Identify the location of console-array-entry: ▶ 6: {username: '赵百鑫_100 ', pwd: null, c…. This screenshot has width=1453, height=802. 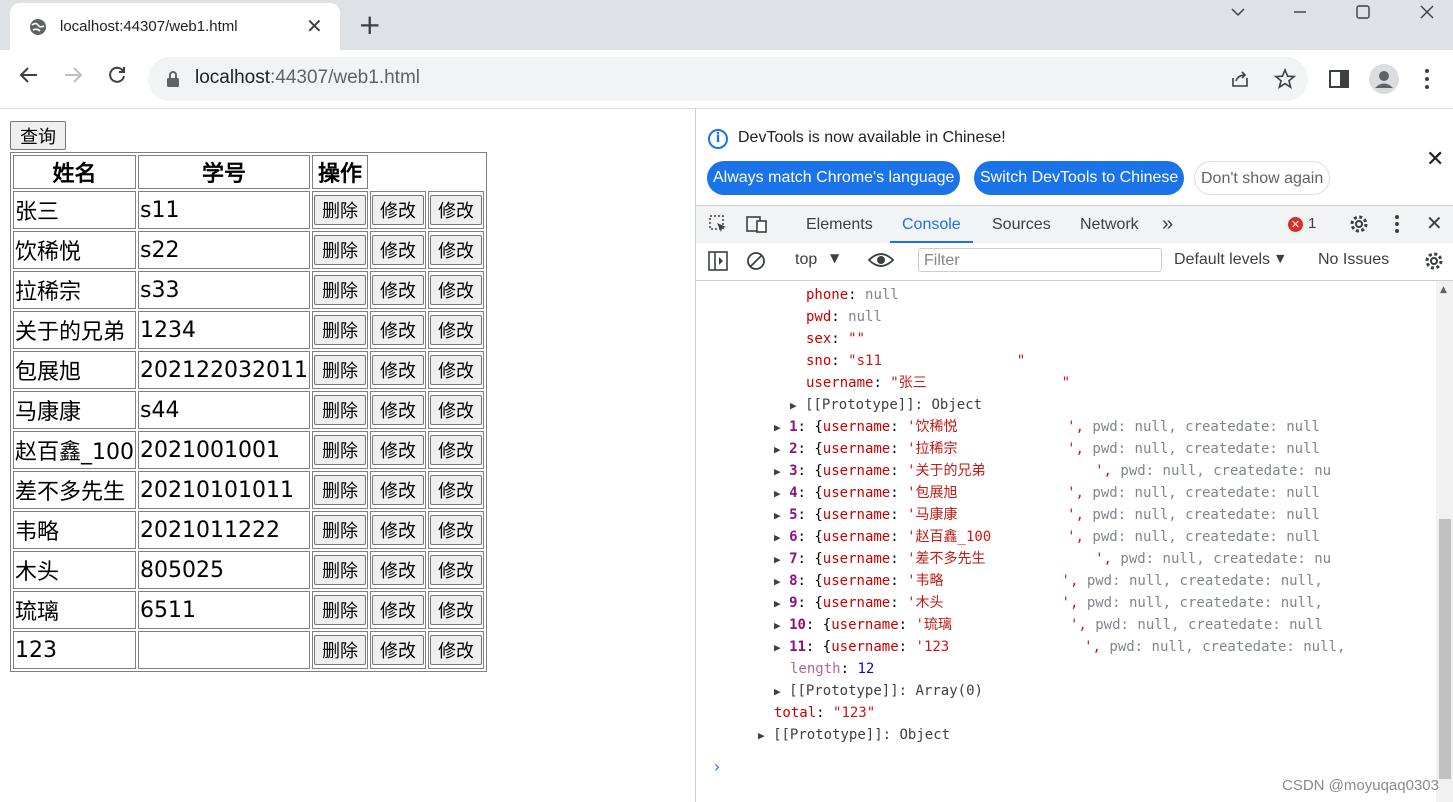
(1047, 537).